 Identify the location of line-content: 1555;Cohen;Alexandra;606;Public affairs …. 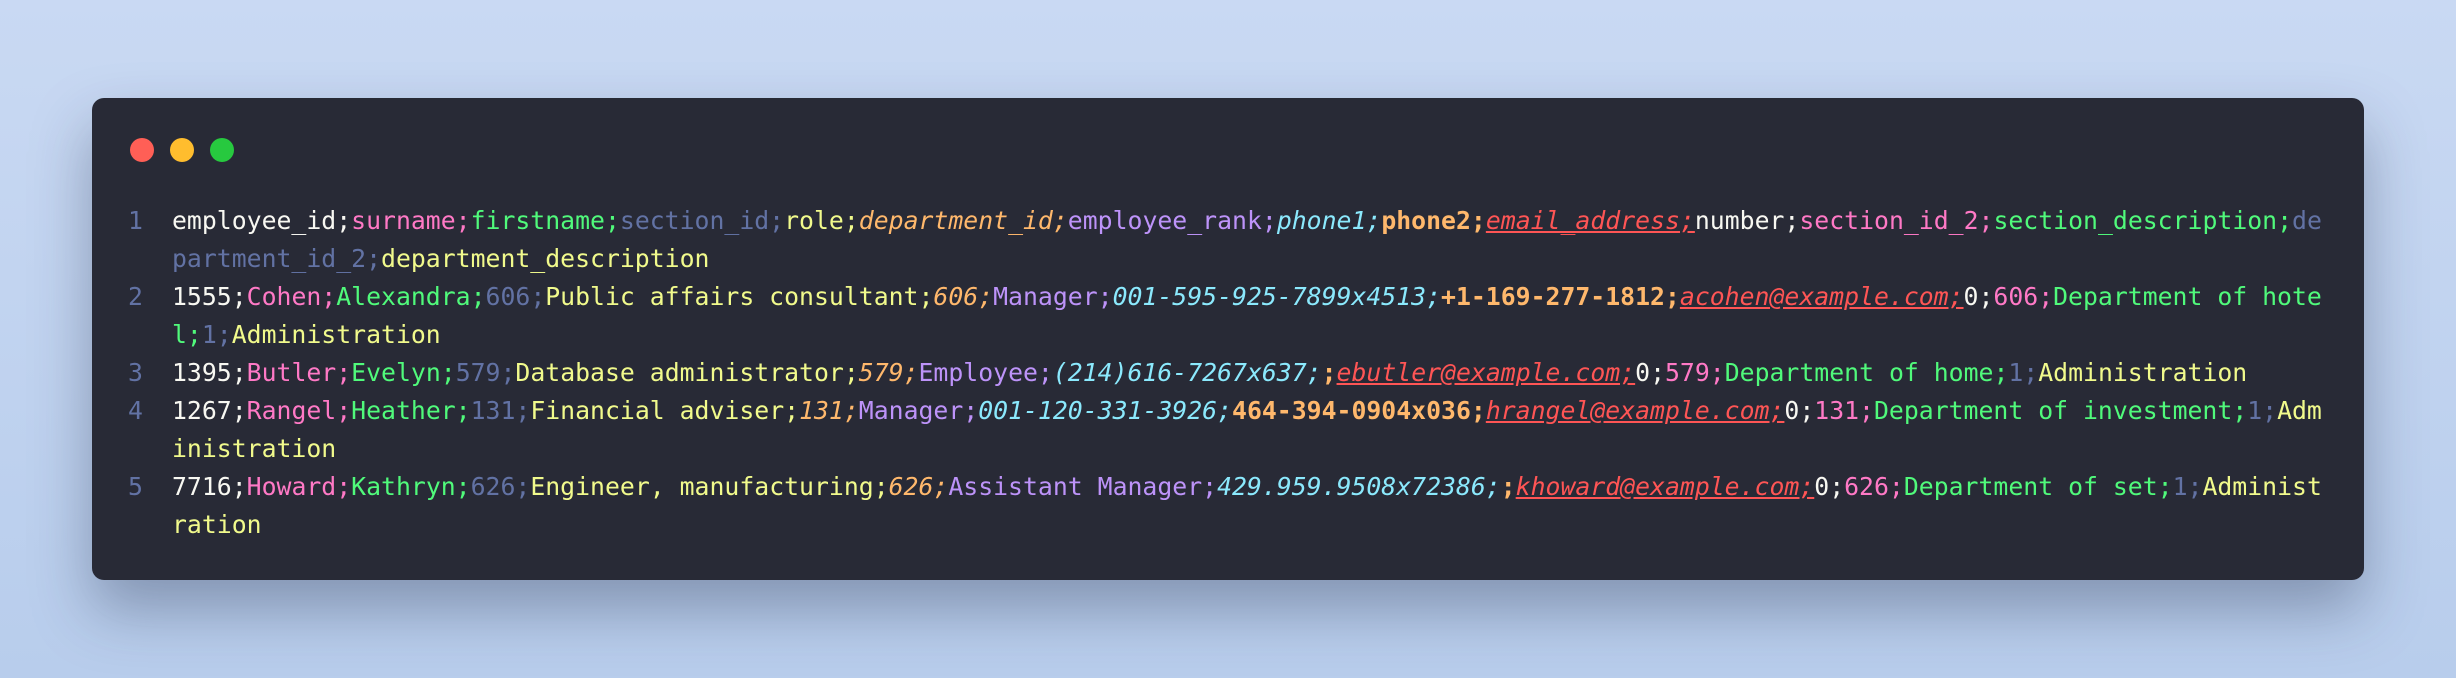
(1247, 316).